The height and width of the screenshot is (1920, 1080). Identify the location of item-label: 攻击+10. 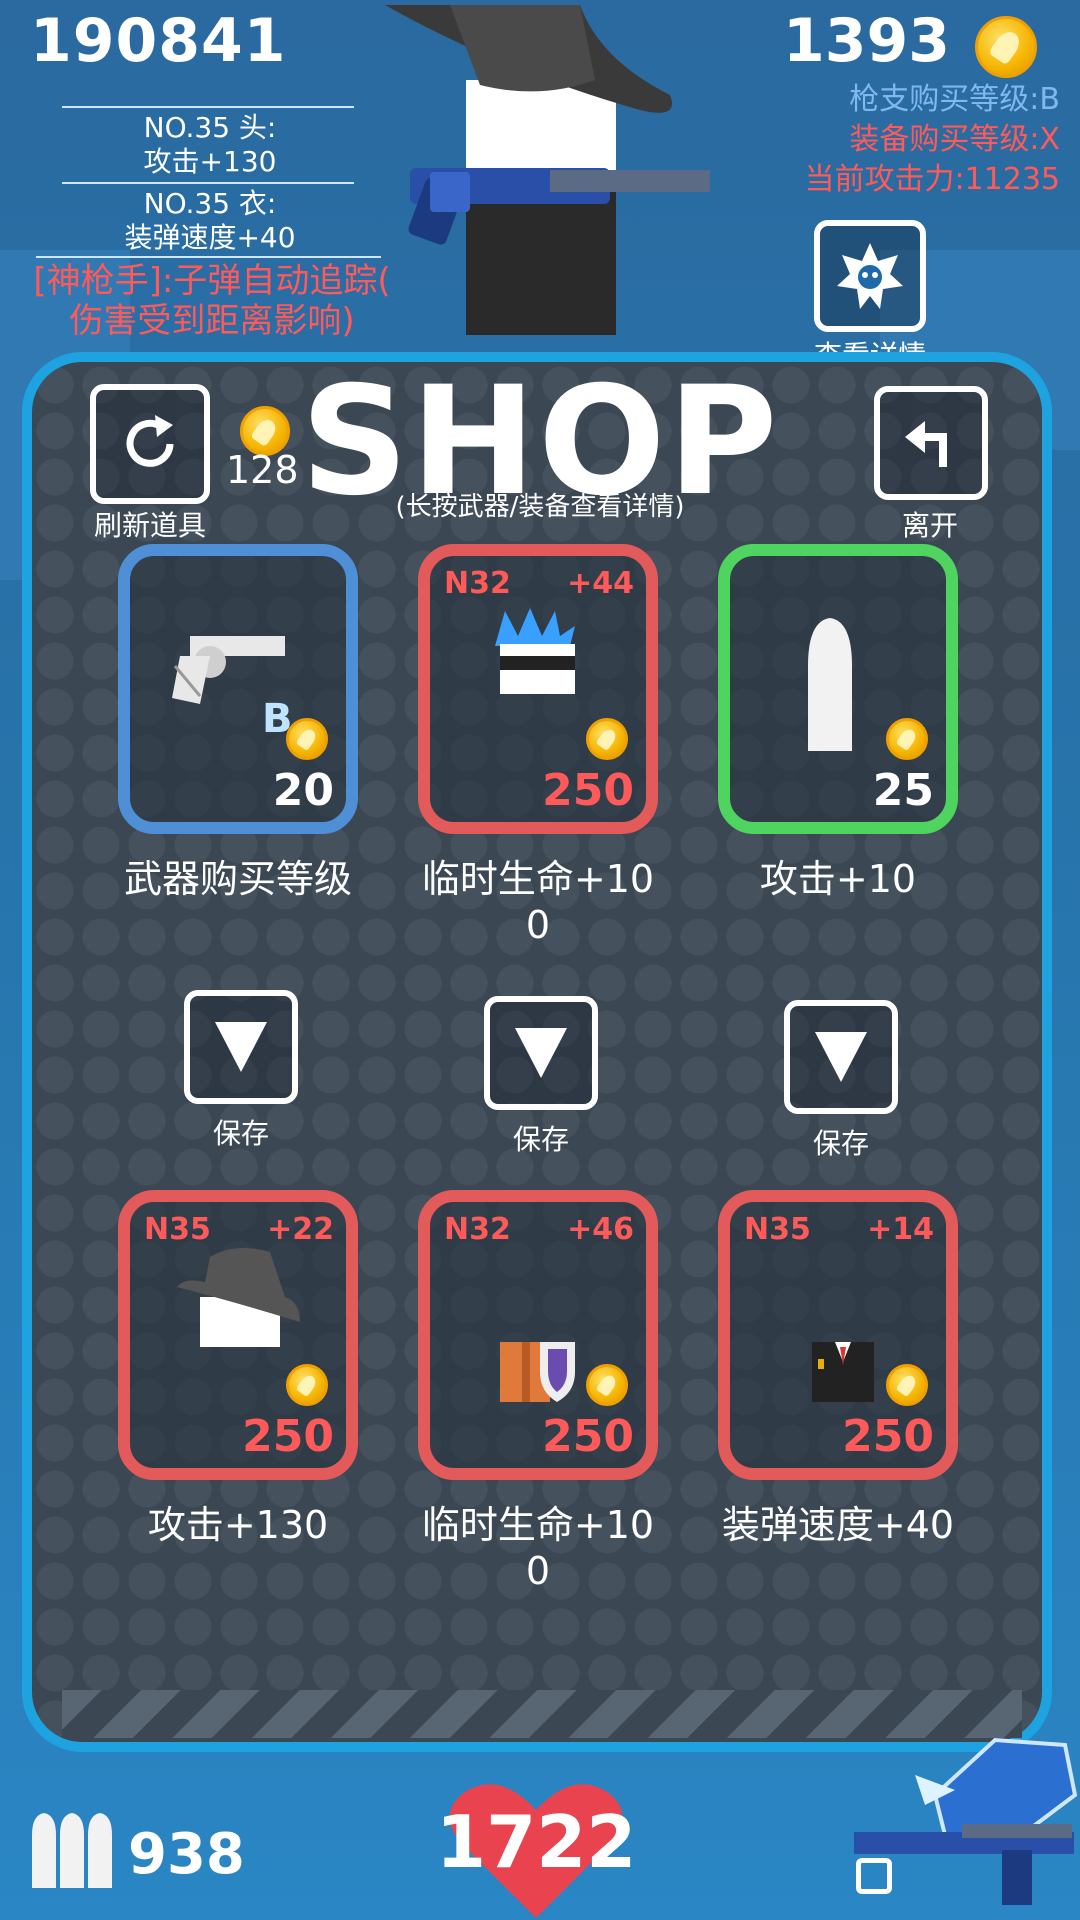
(838, 879).